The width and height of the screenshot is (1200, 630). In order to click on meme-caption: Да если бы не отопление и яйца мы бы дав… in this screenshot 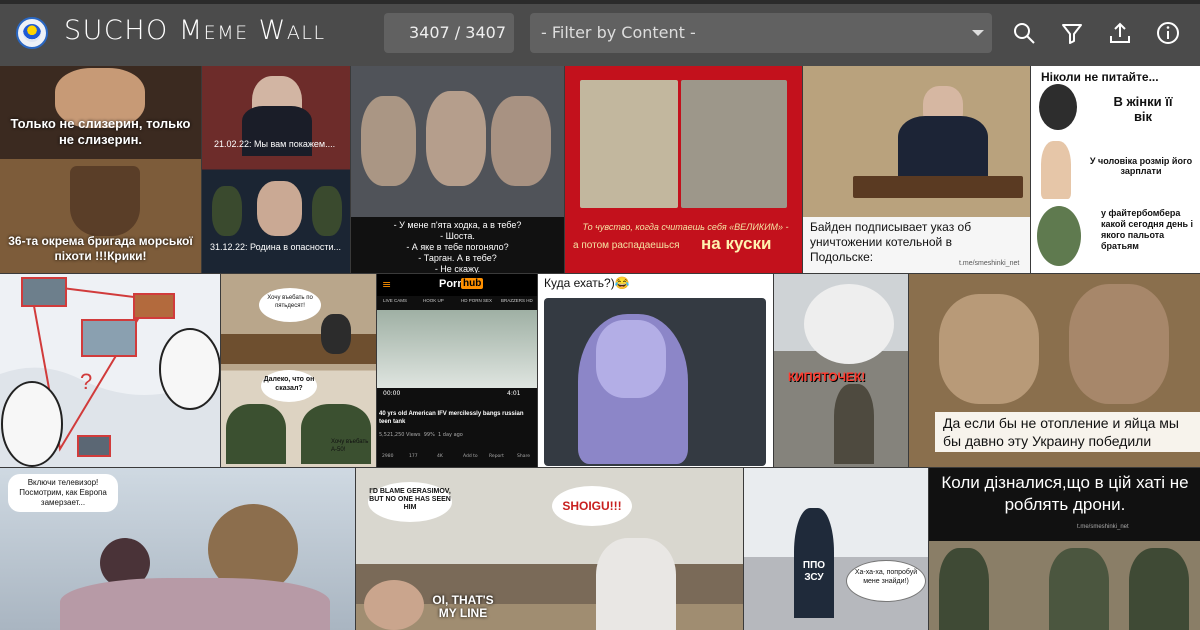, I will do `click(1067, 432)`.